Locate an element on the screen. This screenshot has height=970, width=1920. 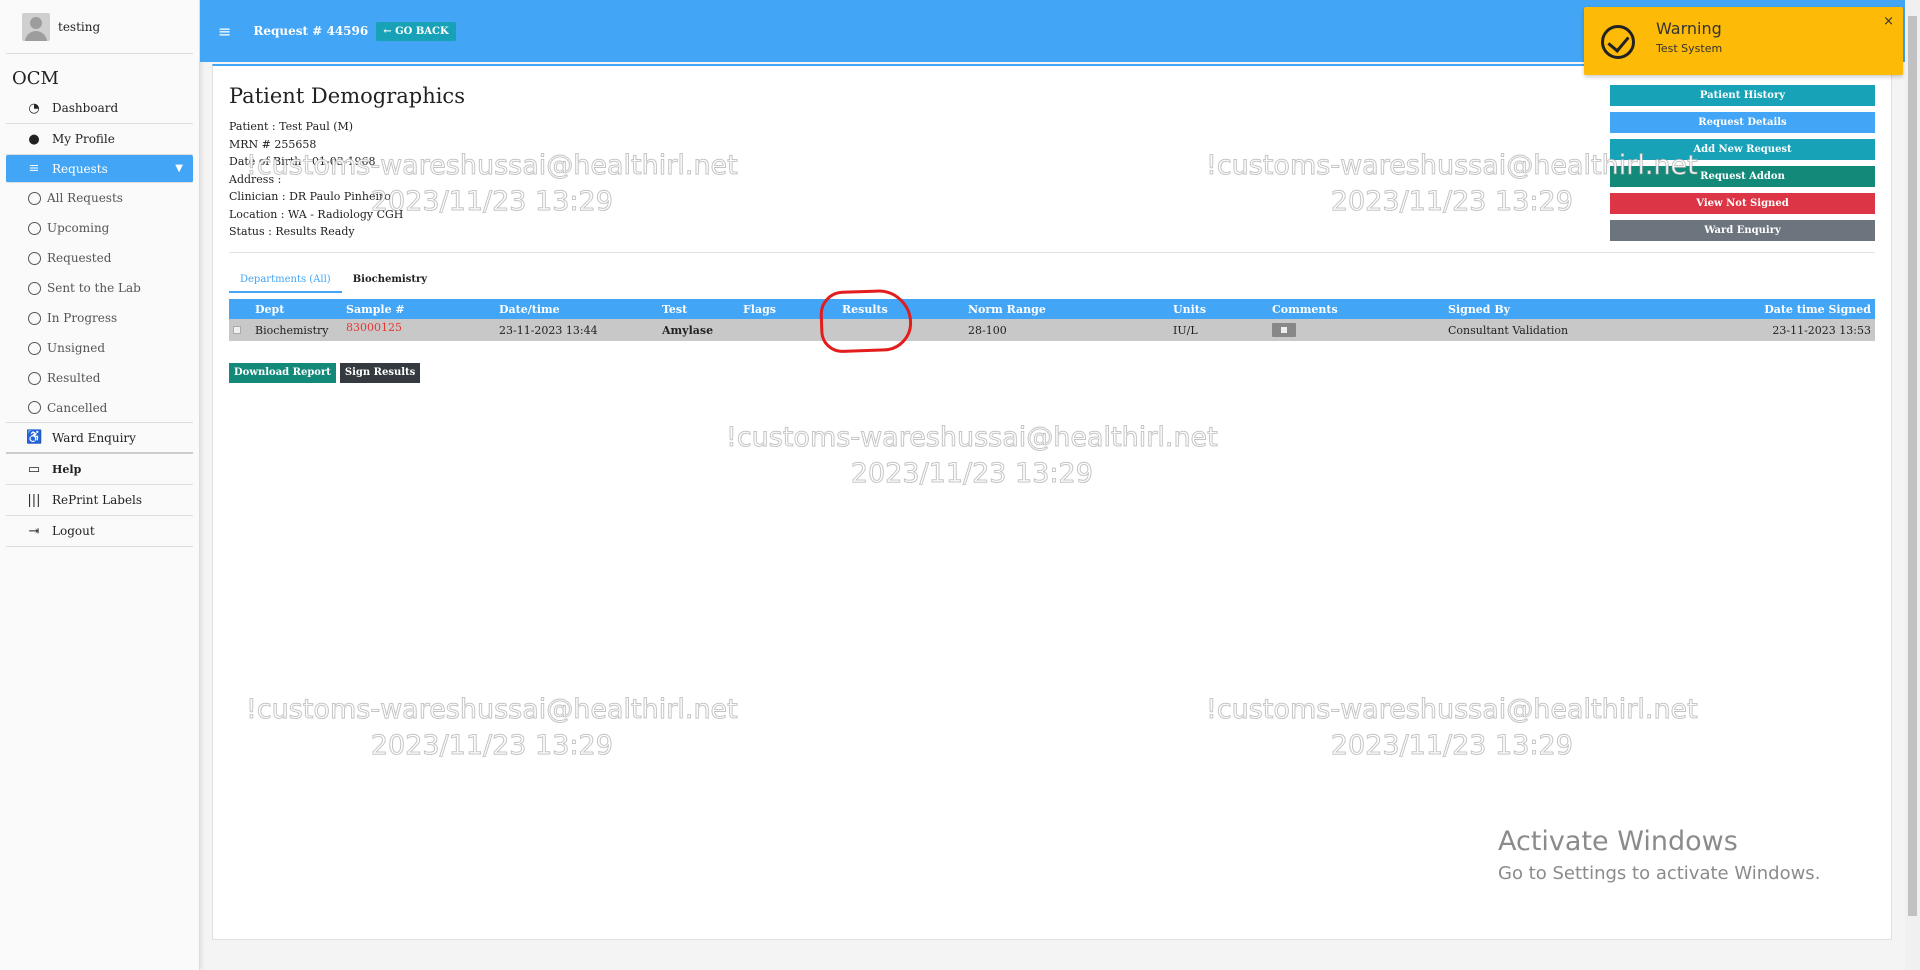
avatar is located at coordinates (36, 26).